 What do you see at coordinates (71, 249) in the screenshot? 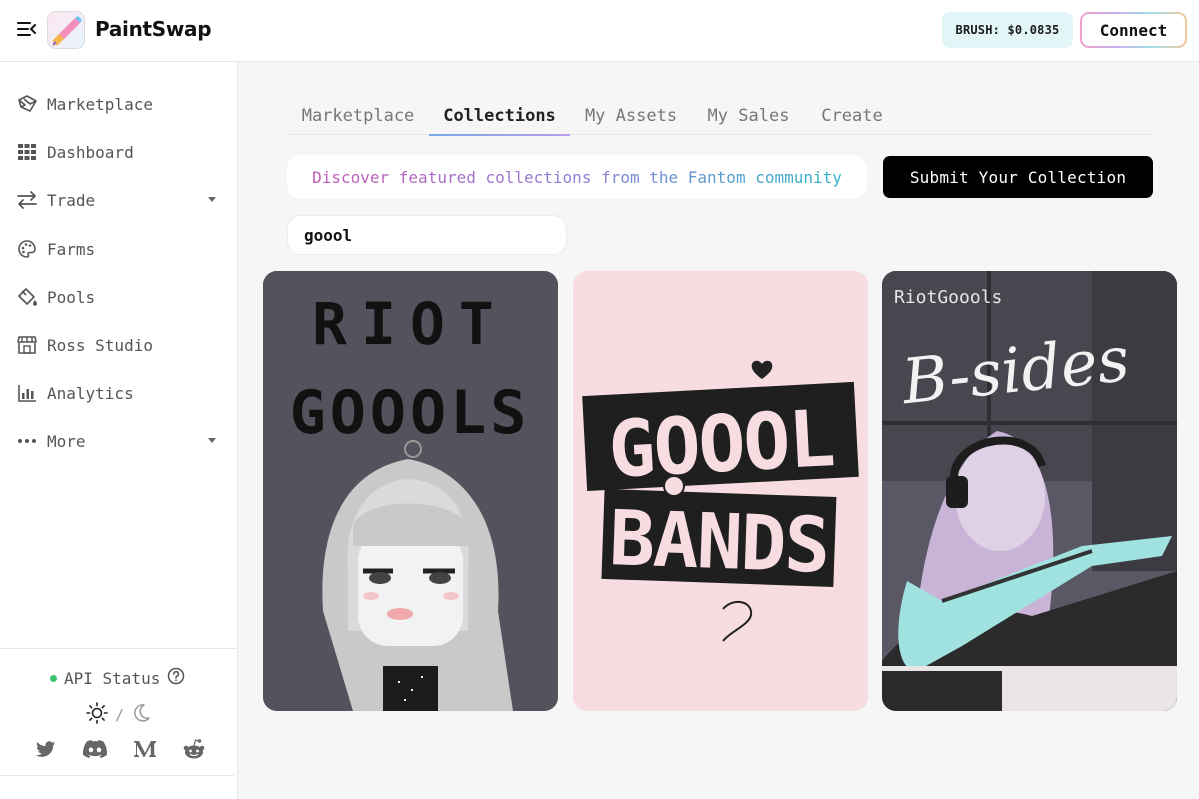
I see `sidebar-item-label: Farms` at bounding box center [71, 249].